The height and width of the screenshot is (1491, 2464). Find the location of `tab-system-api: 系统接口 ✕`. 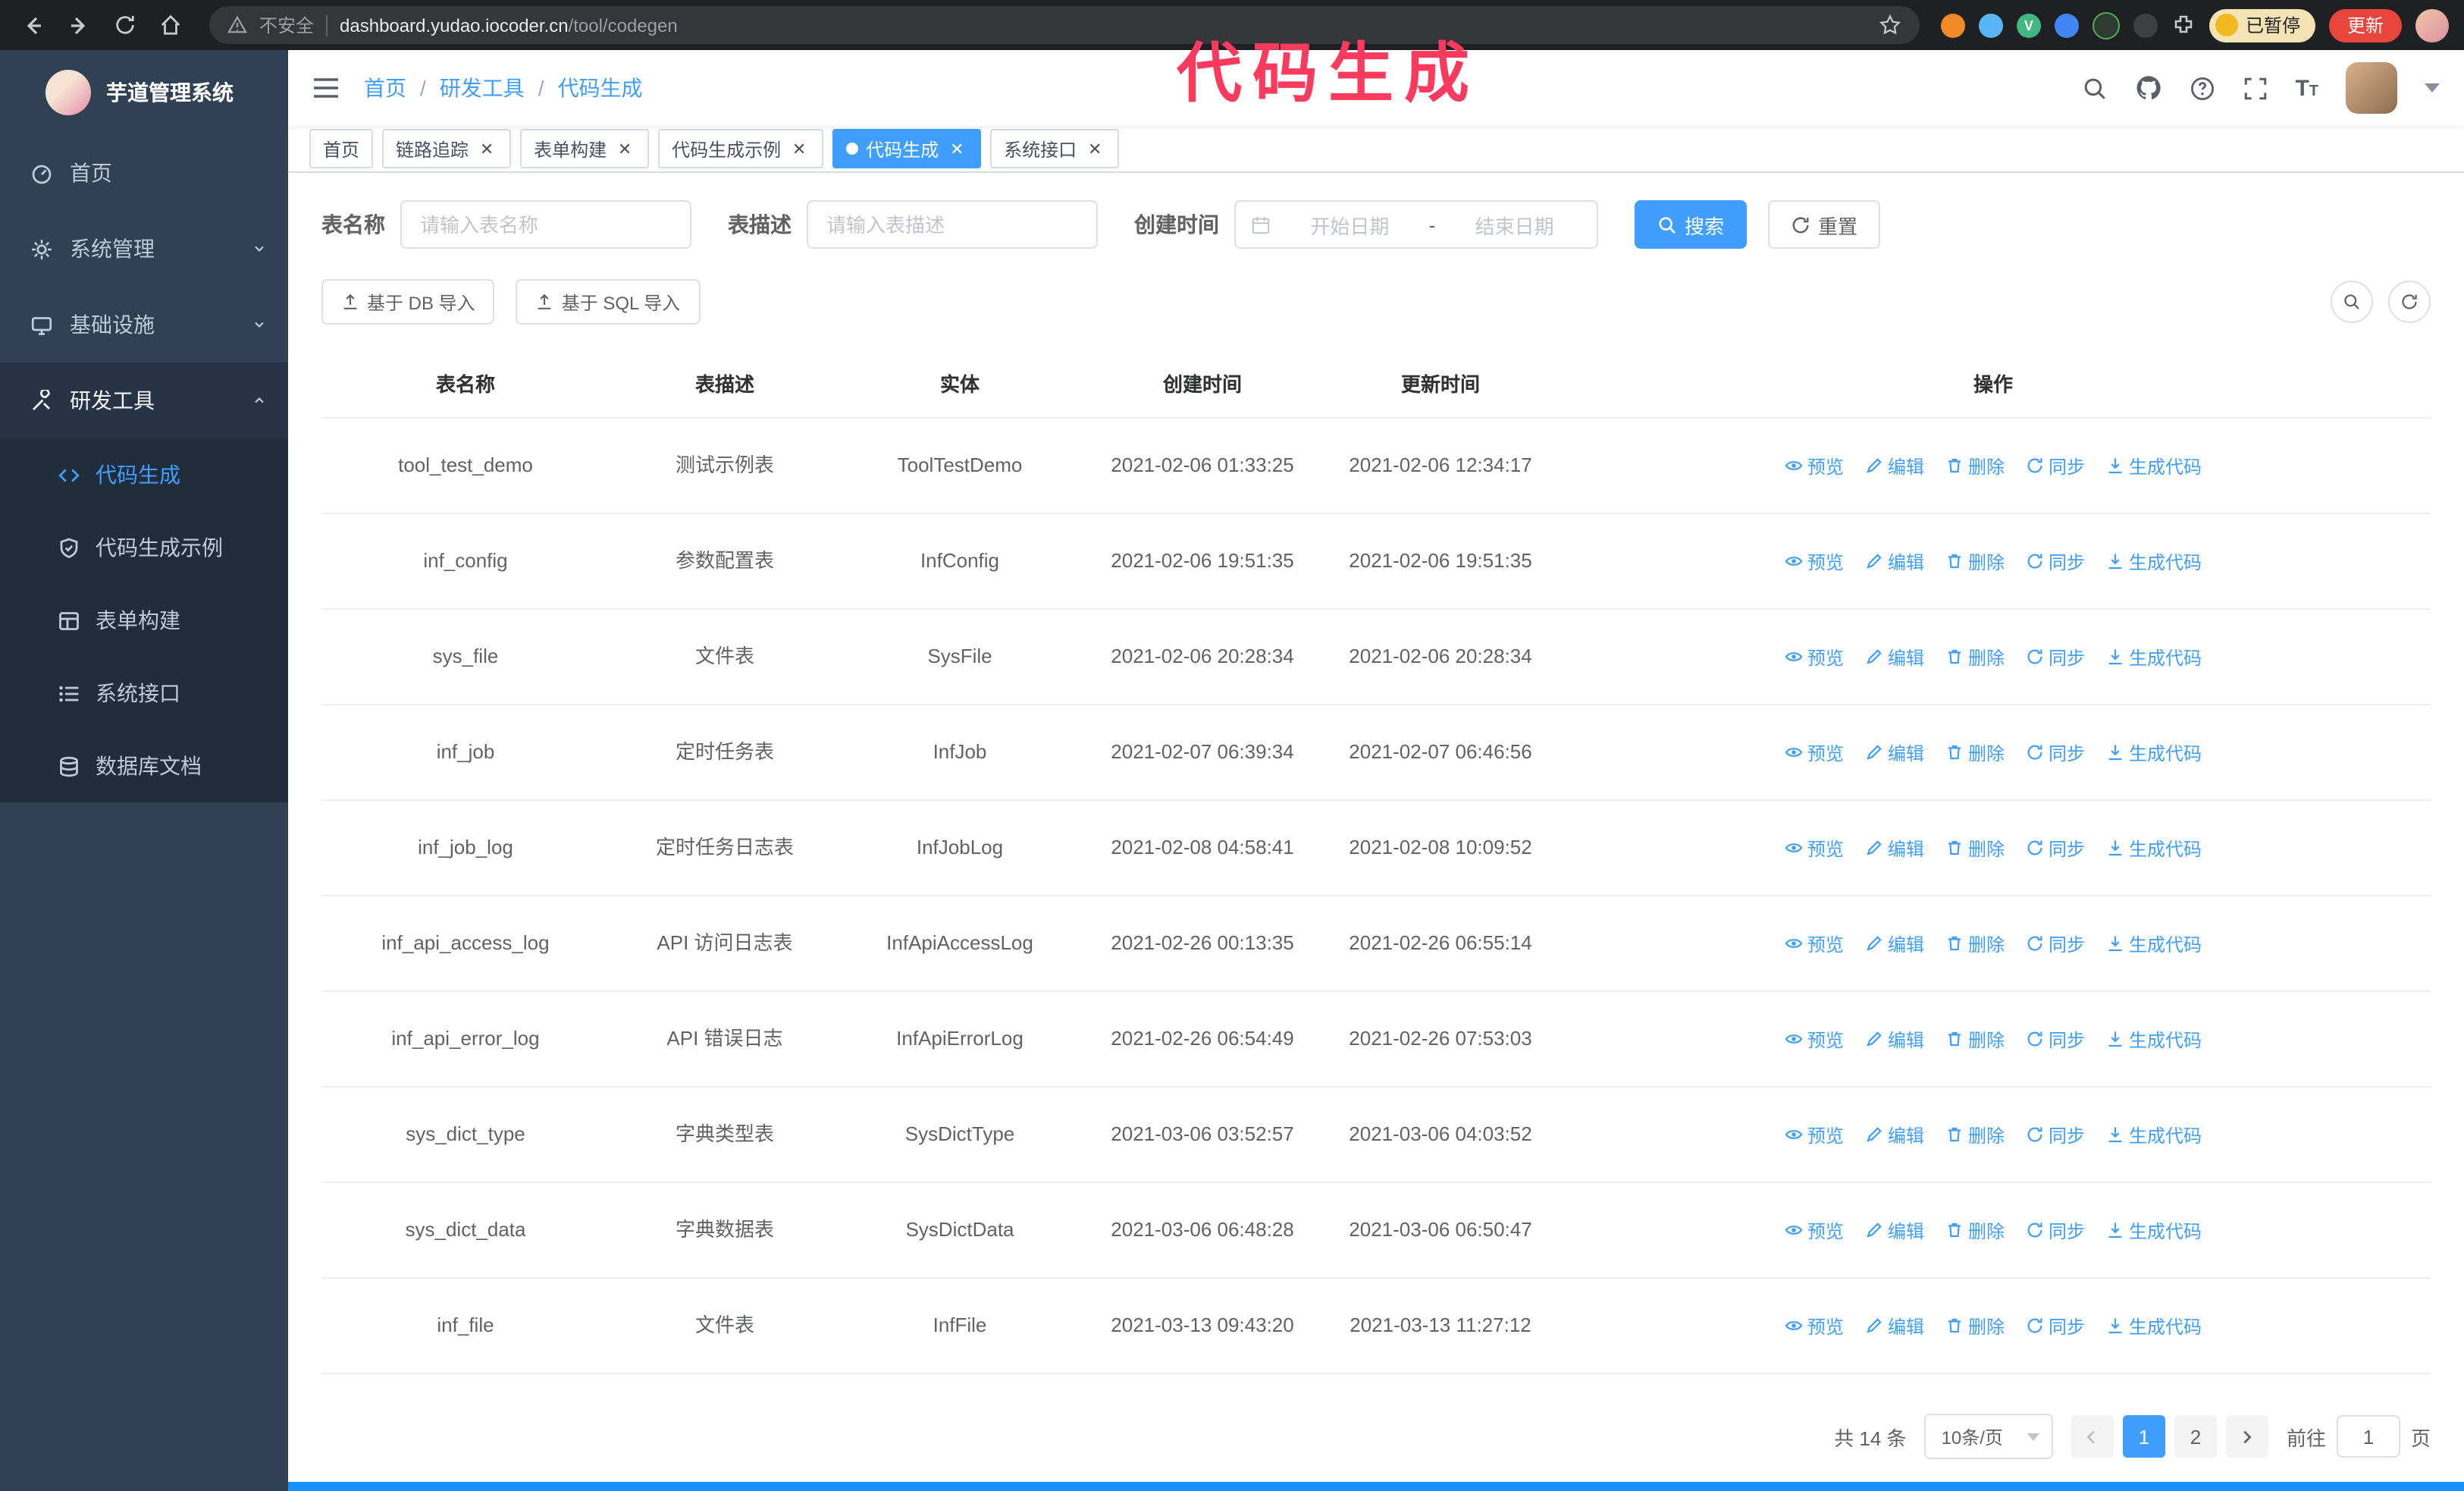

tab-system-api: 系统接口 ✕ is located at coordinates (1055, 148).